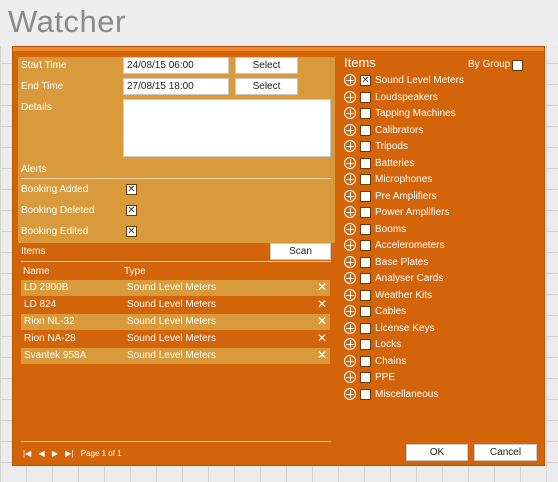 The image size is (558, 482). What do you see at coordinates (442, 329) in the screenshot?
I see `item-category-row: License Keys` at bounding box center [442, 329].